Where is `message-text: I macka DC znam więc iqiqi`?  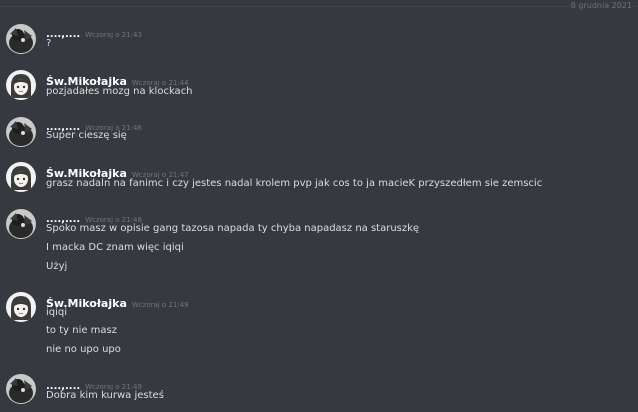
message-text: I macka DC znam więc iqiqi is located at coordinates (115, 247).